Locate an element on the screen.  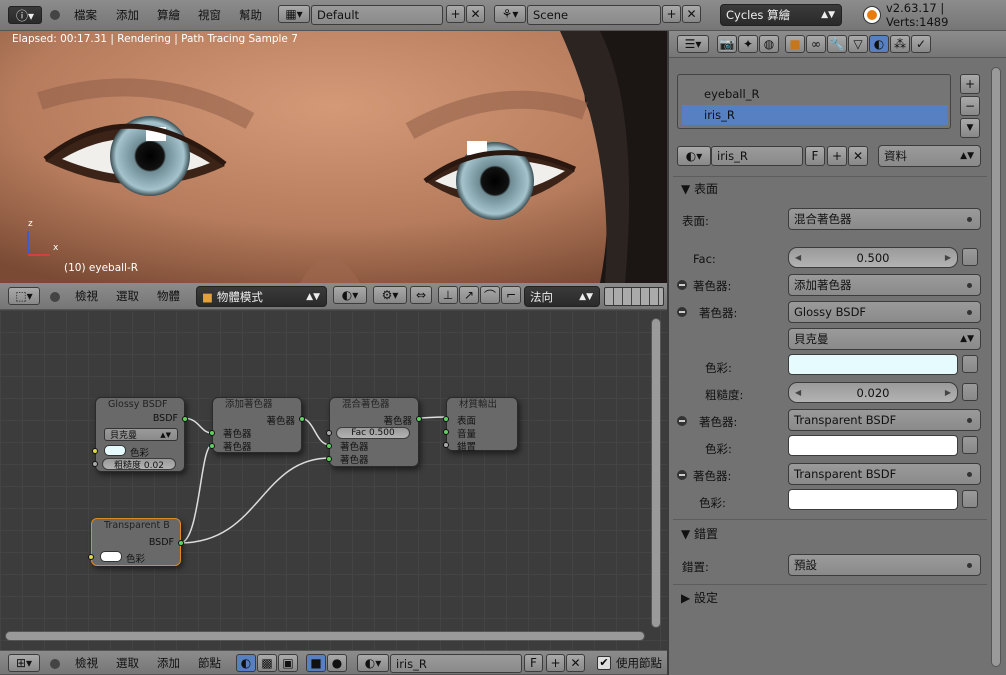
link-select: 資料 ▲▼ is located at coordinates (929, 156).